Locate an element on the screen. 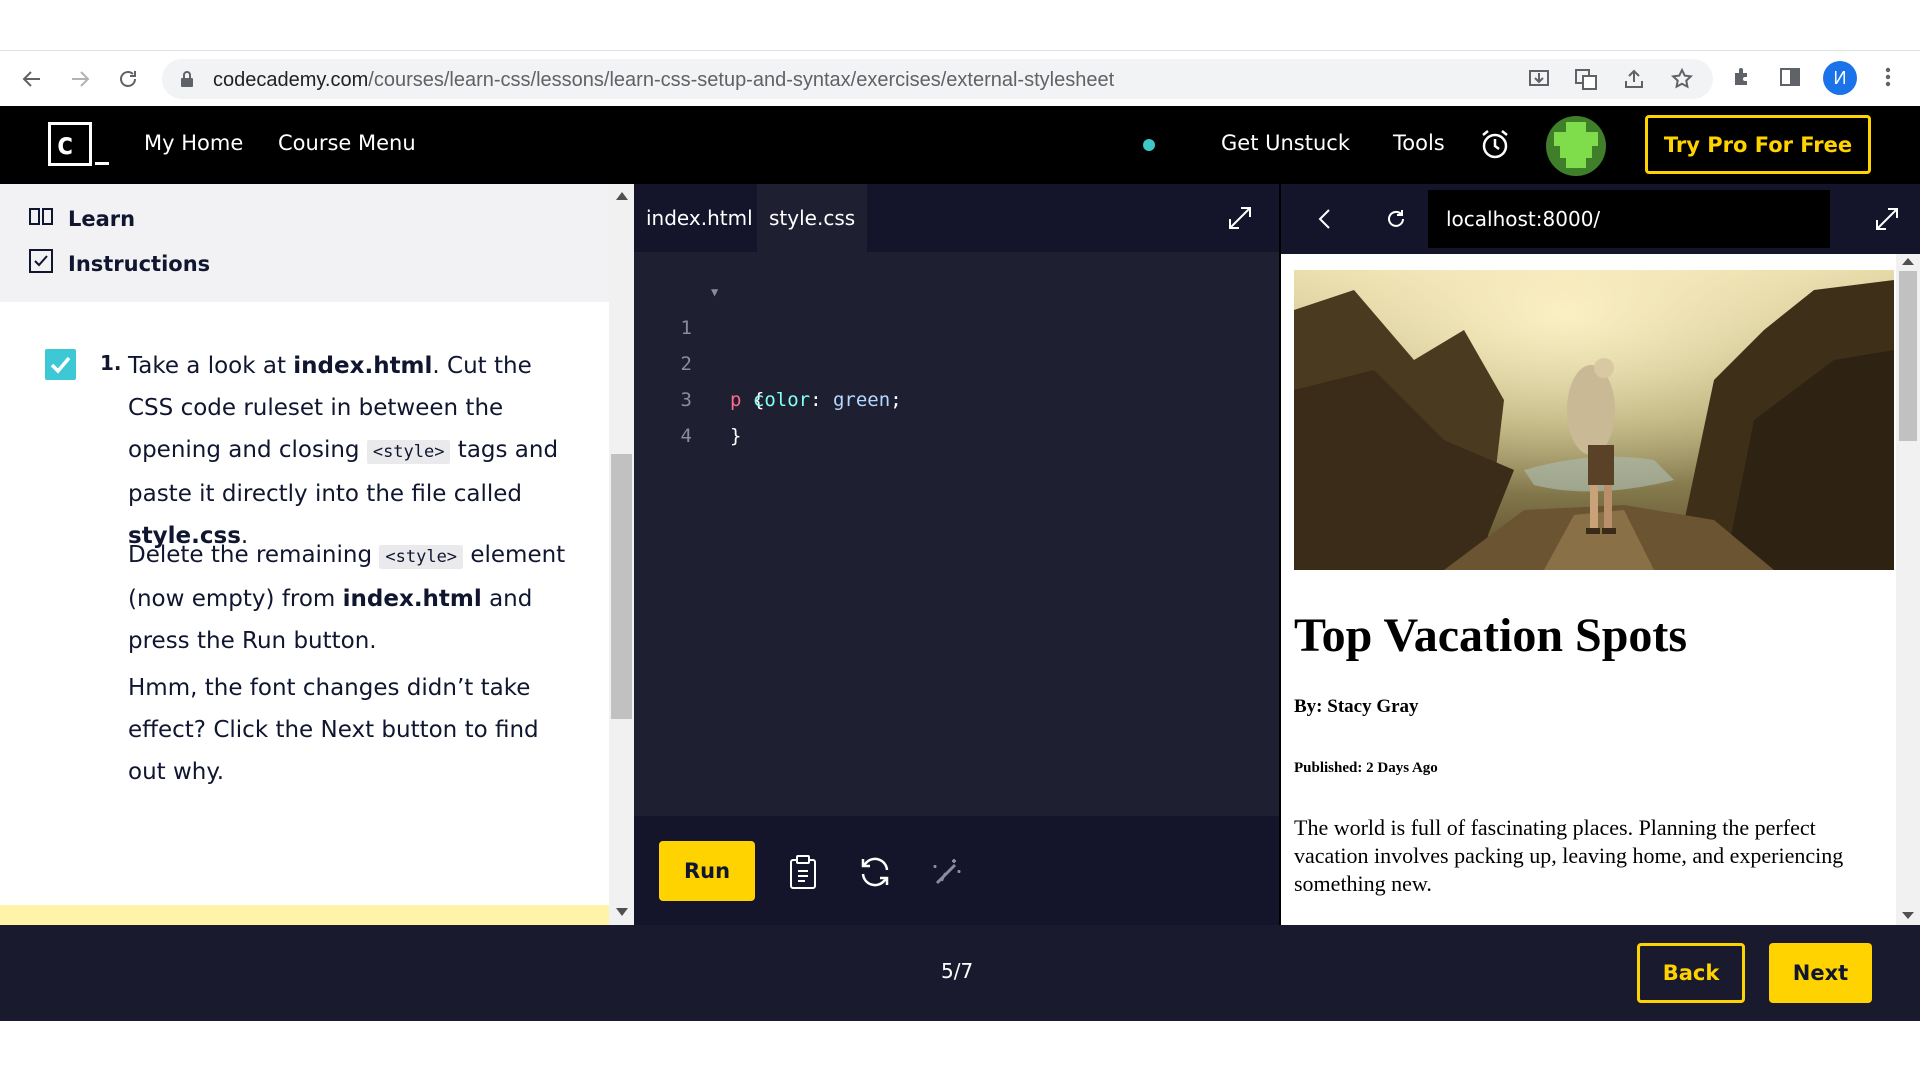 The height and width of the screenshot is (1080, 1920). byline: By: Stacy Gray is located at coordinates (1356, 706).